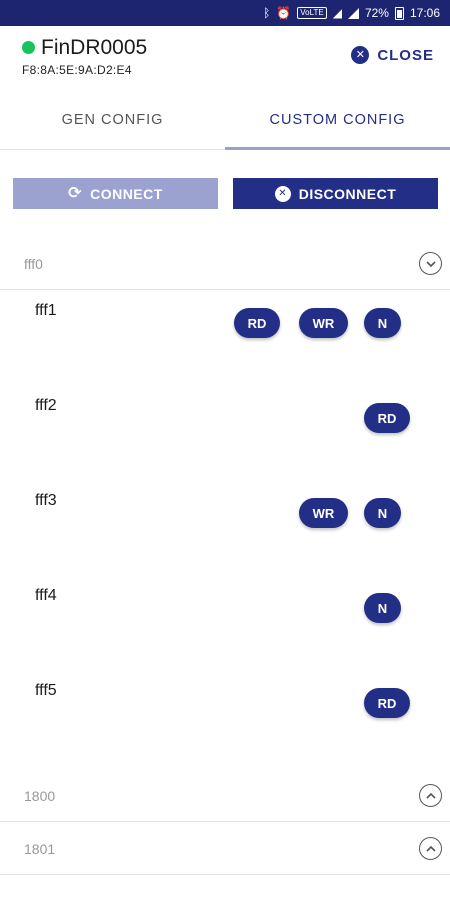 The width and height of the screenshot is (450, 900). I want to click on characteristic-label: fff2, so click(46, 405).